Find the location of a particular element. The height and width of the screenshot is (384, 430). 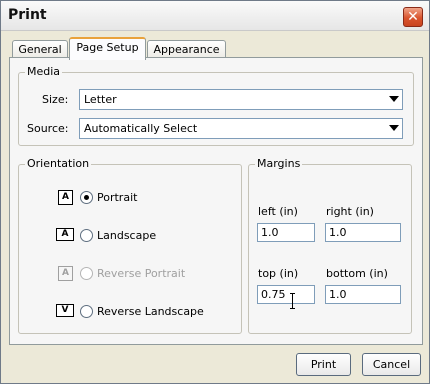

radio-reverse-landscape: V Reverse Landscape is located at coordinates (130, 312).